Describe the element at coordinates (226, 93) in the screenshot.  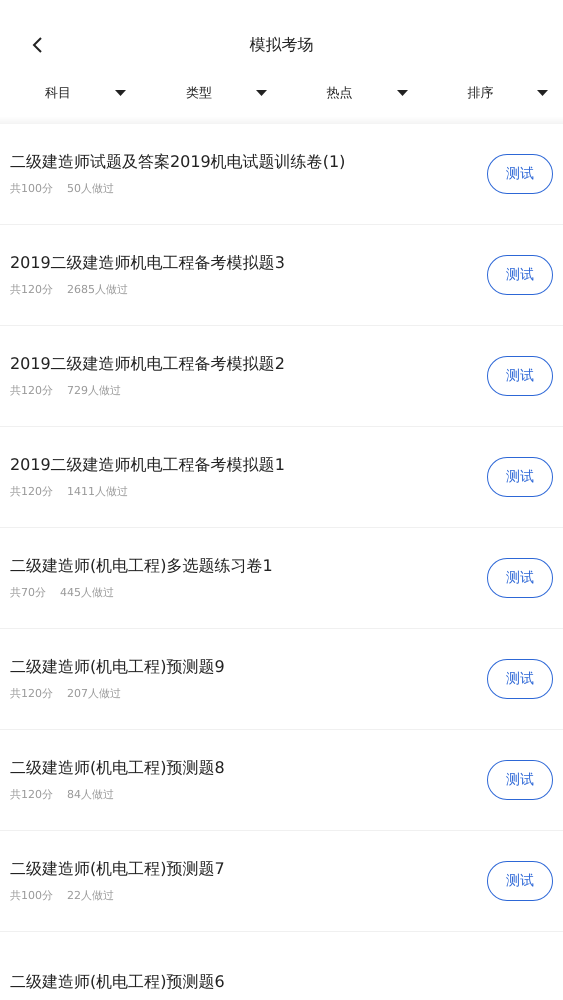
I see `filter-dropdown: 类型` at that location.